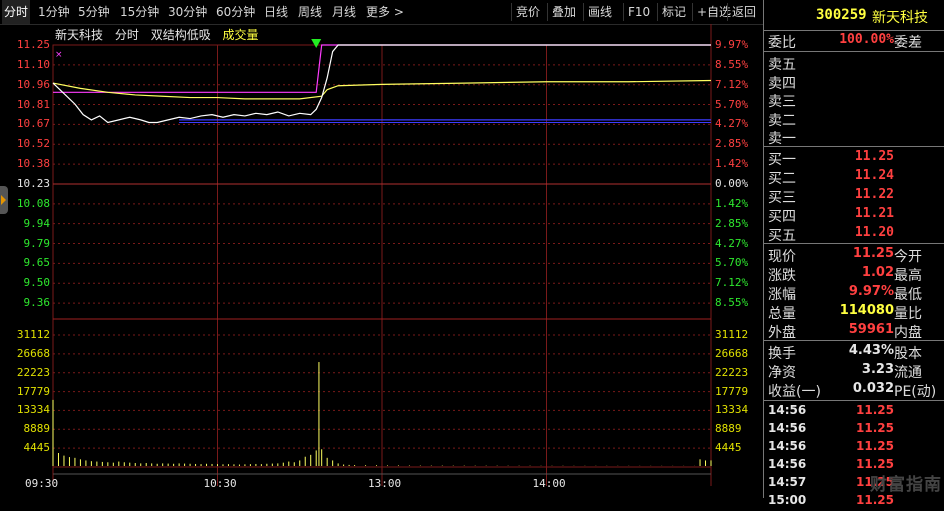  I want to click on toolbar-button-4: 标记, so click(674, 12).